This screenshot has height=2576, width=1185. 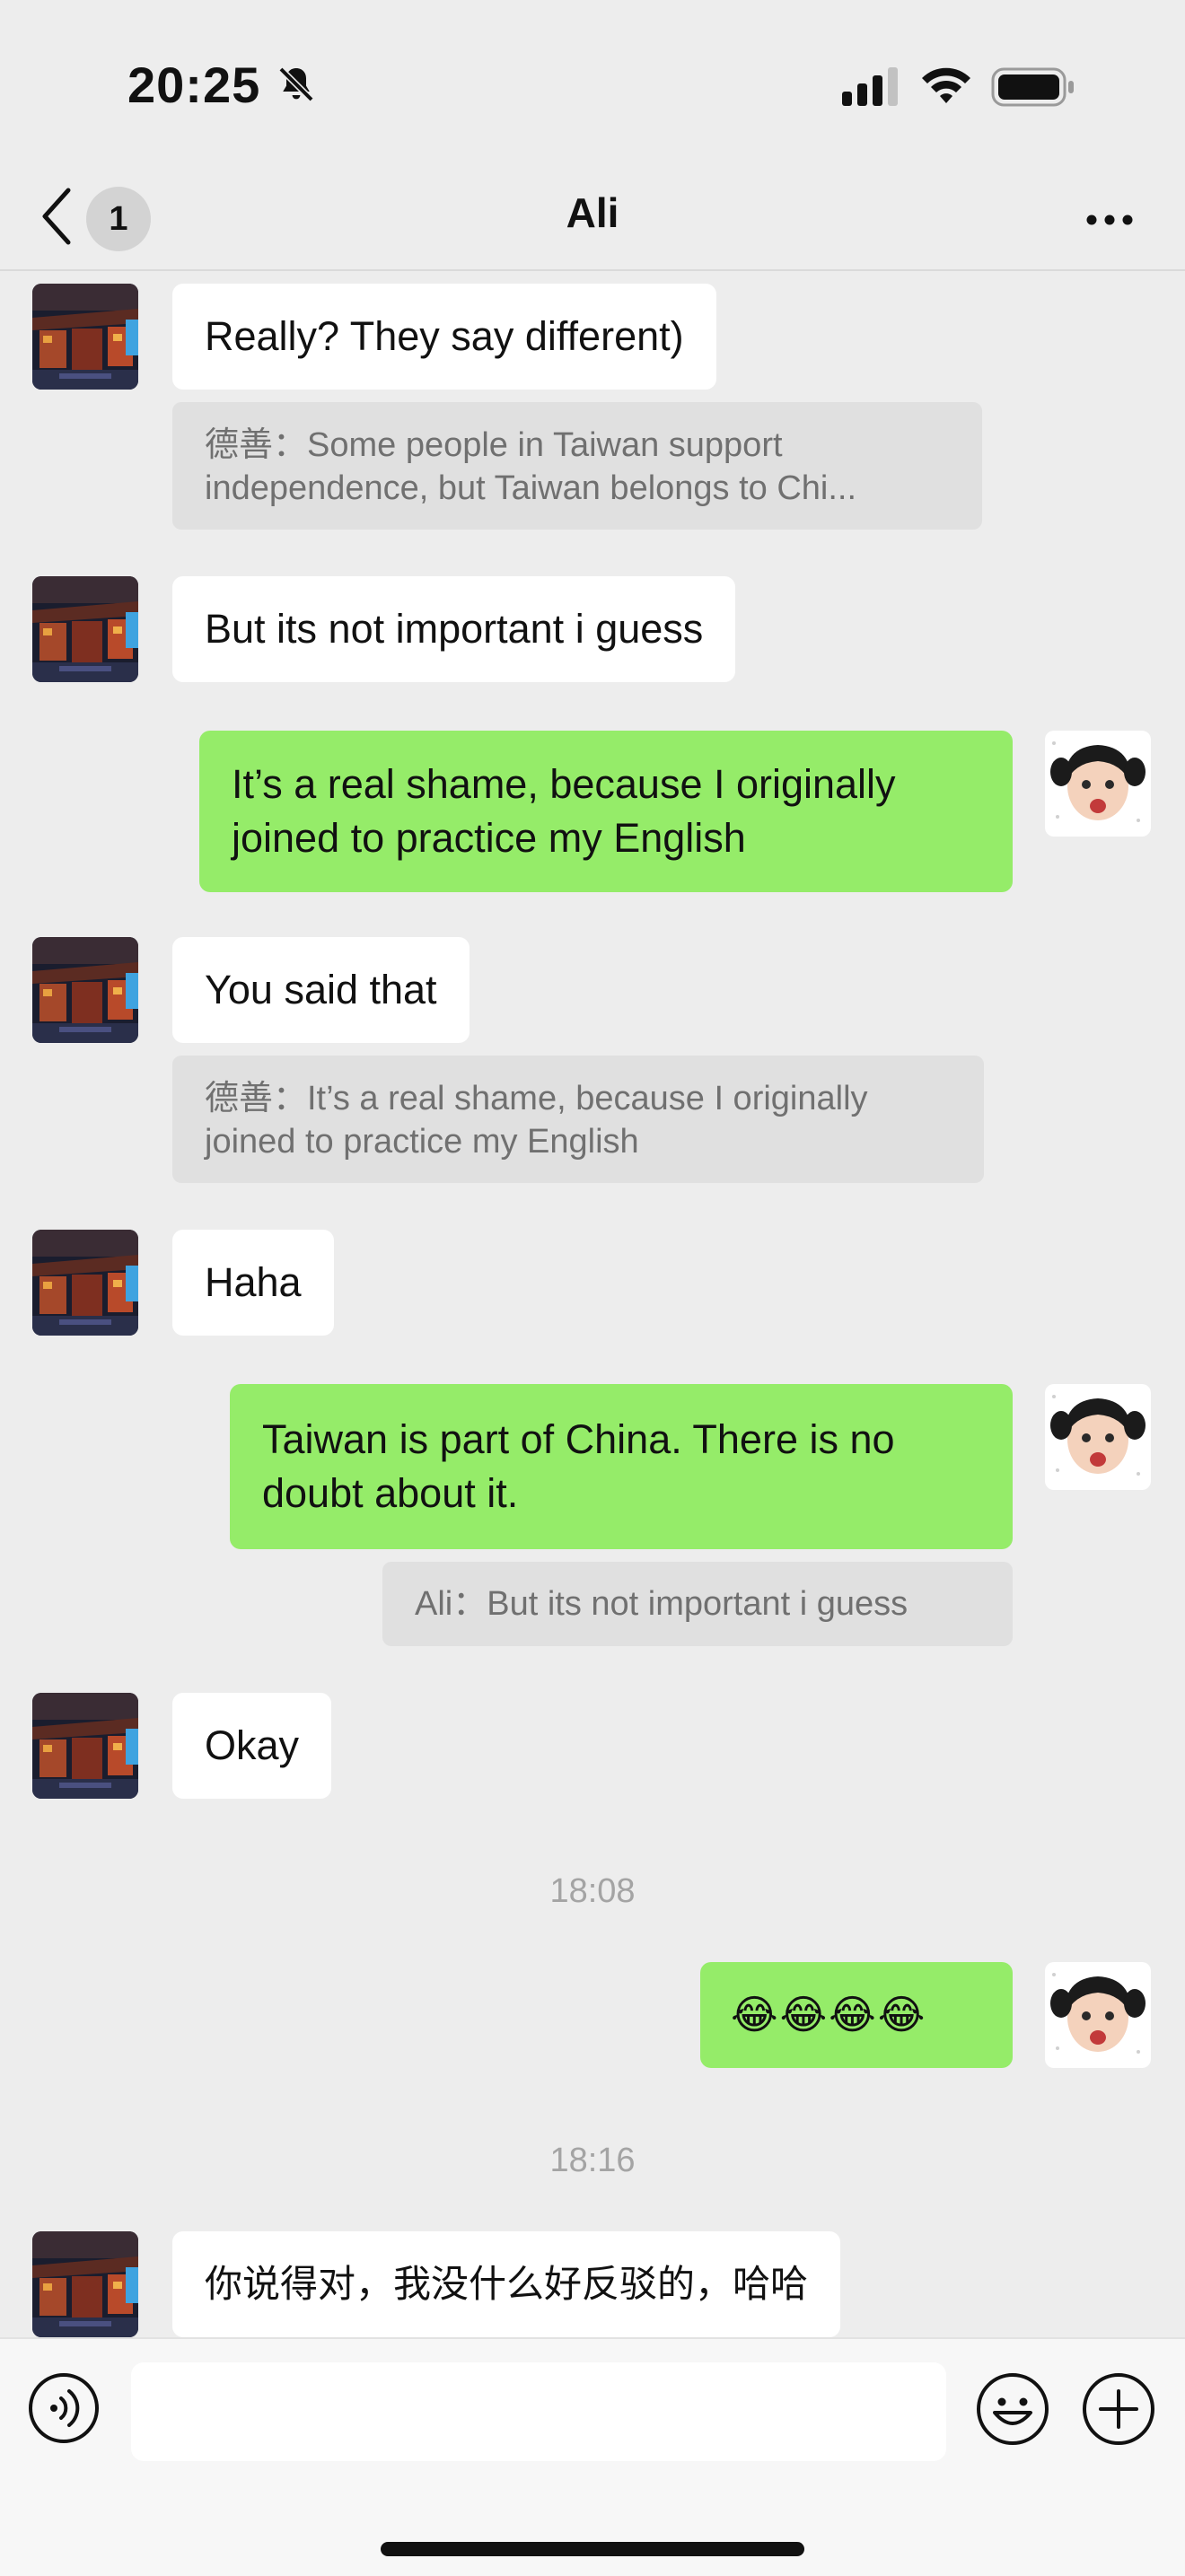 I want to click on message-input, so click(x=538, y=2411).